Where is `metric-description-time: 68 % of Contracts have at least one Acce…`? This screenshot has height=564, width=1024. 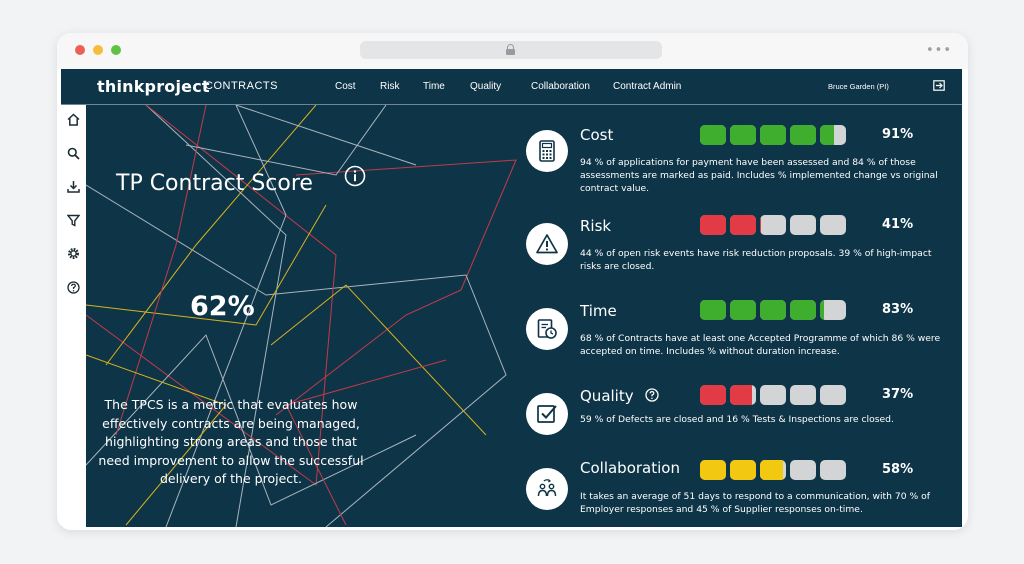 metric-description-time: 68 % of Contracts have at least one Acce… is located at coordinates (760, 345).